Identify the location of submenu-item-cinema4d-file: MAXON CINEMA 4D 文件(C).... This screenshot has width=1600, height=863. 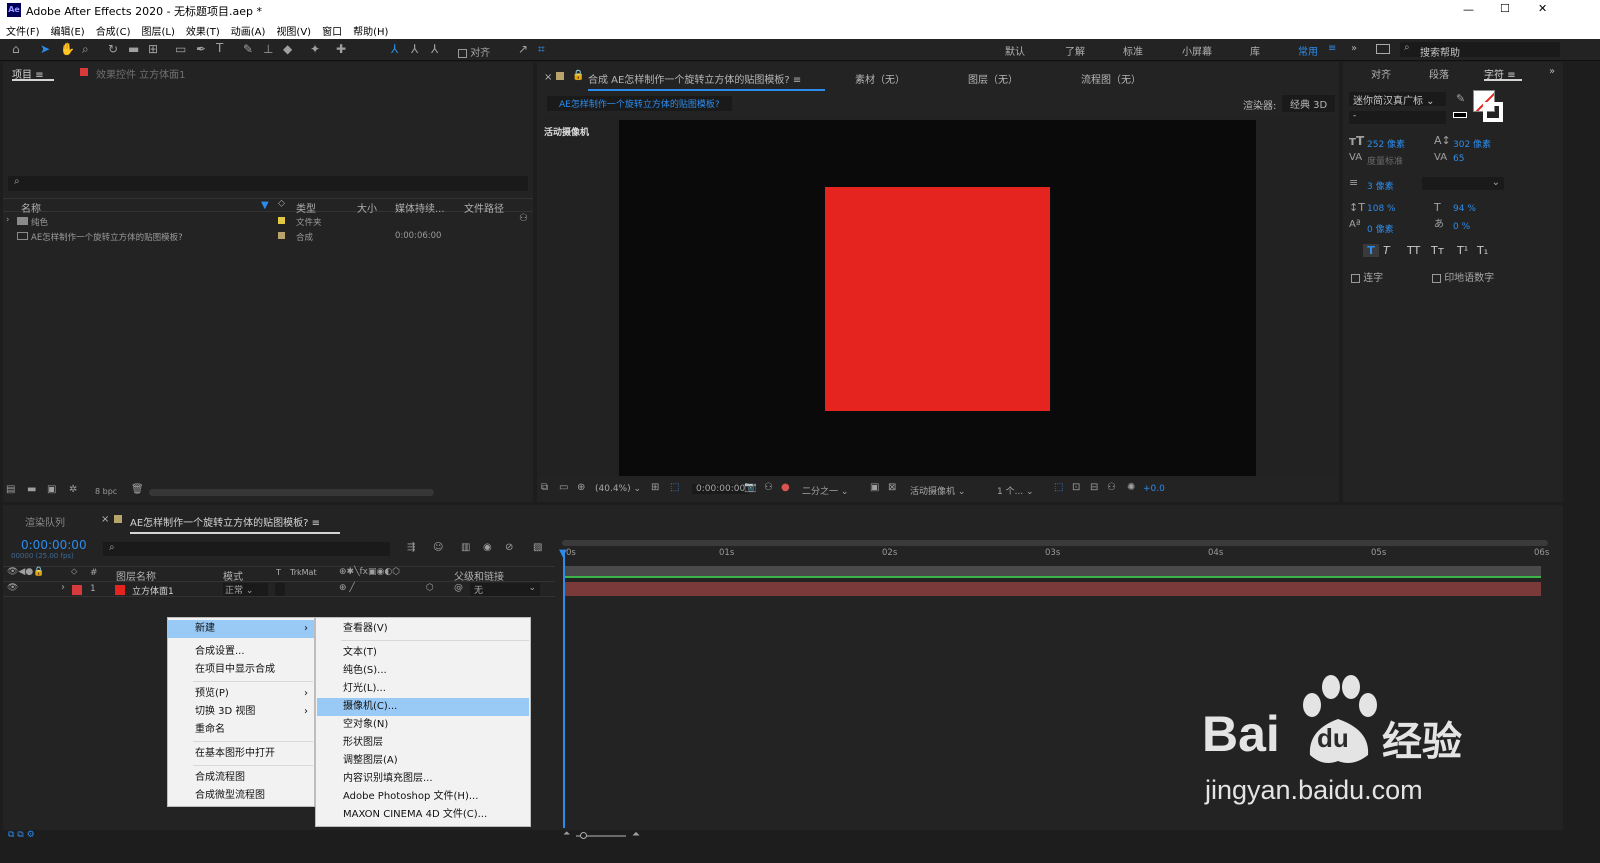
(401, 815).